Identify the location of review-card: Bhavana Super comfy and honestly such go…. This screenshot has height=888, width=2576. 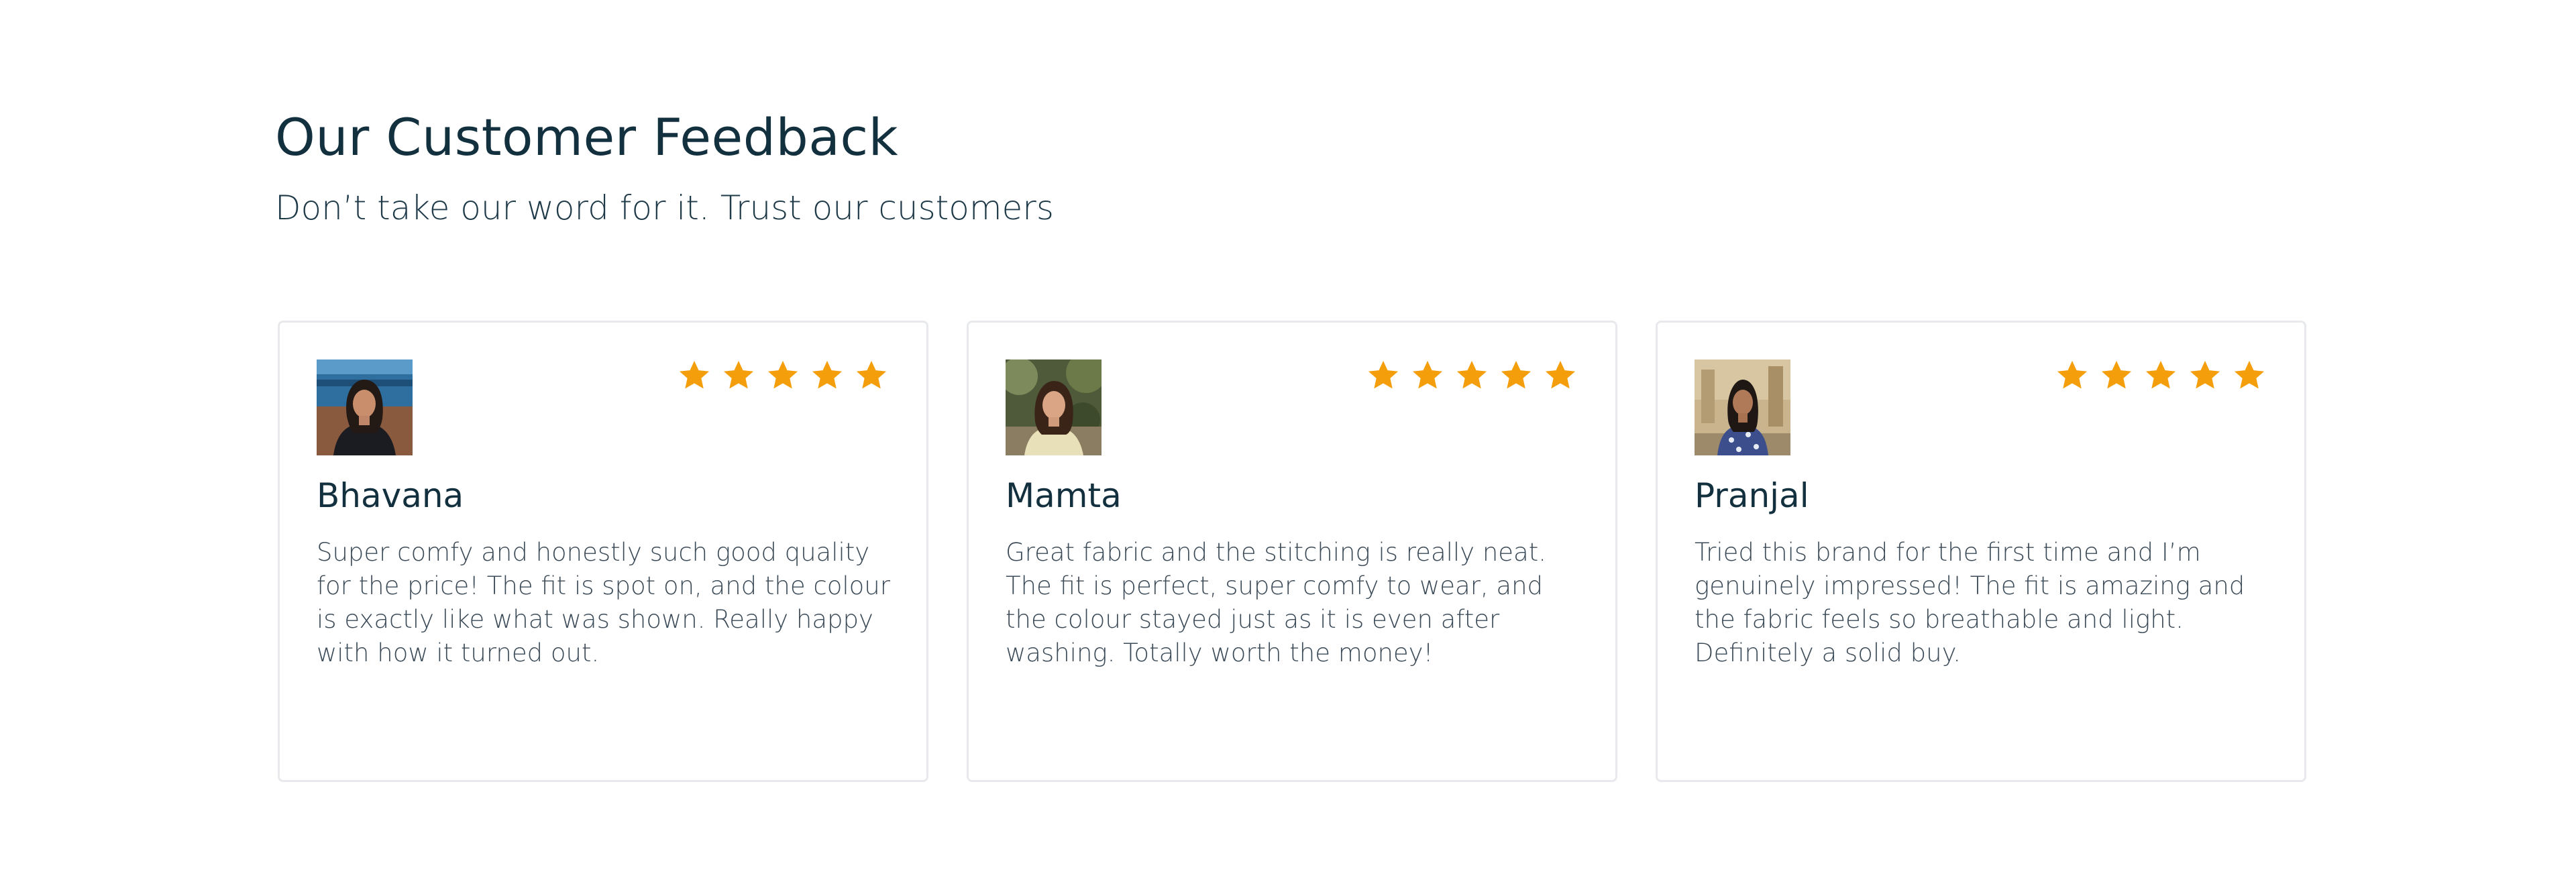
(603, 551).